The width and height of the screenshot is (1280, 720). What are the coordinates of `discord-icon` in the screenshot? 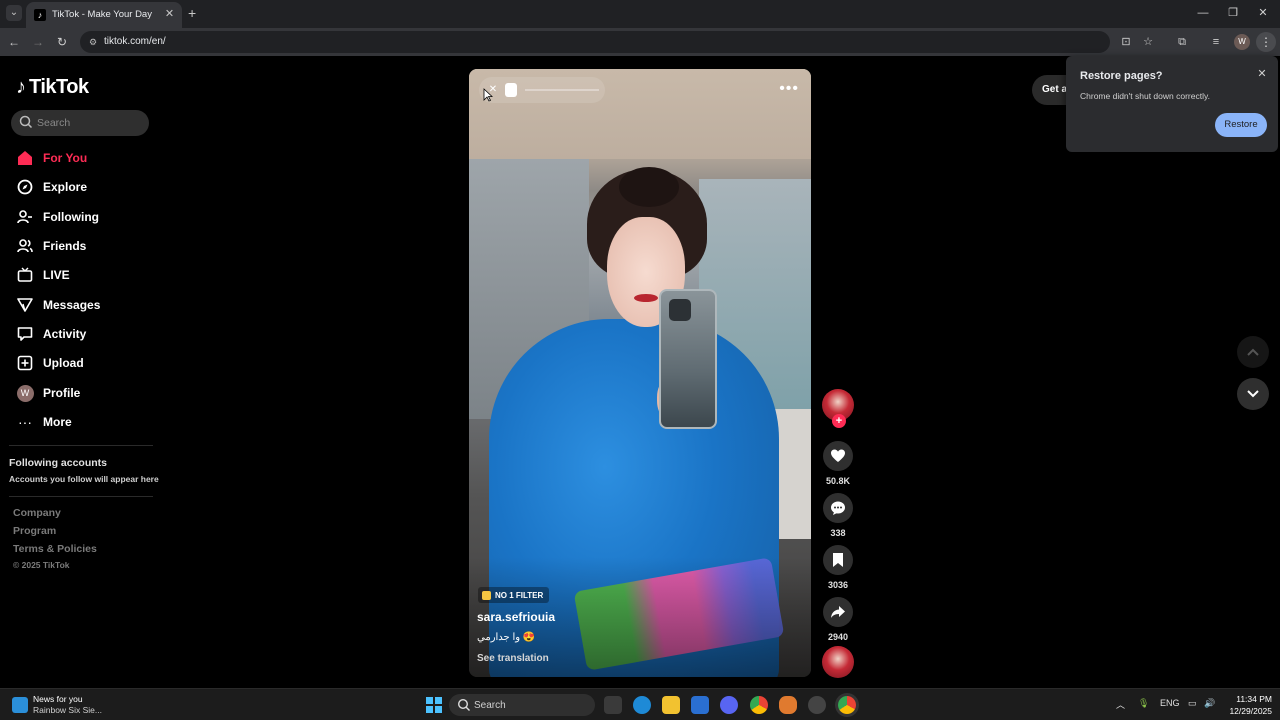 It's located at (729, 705).